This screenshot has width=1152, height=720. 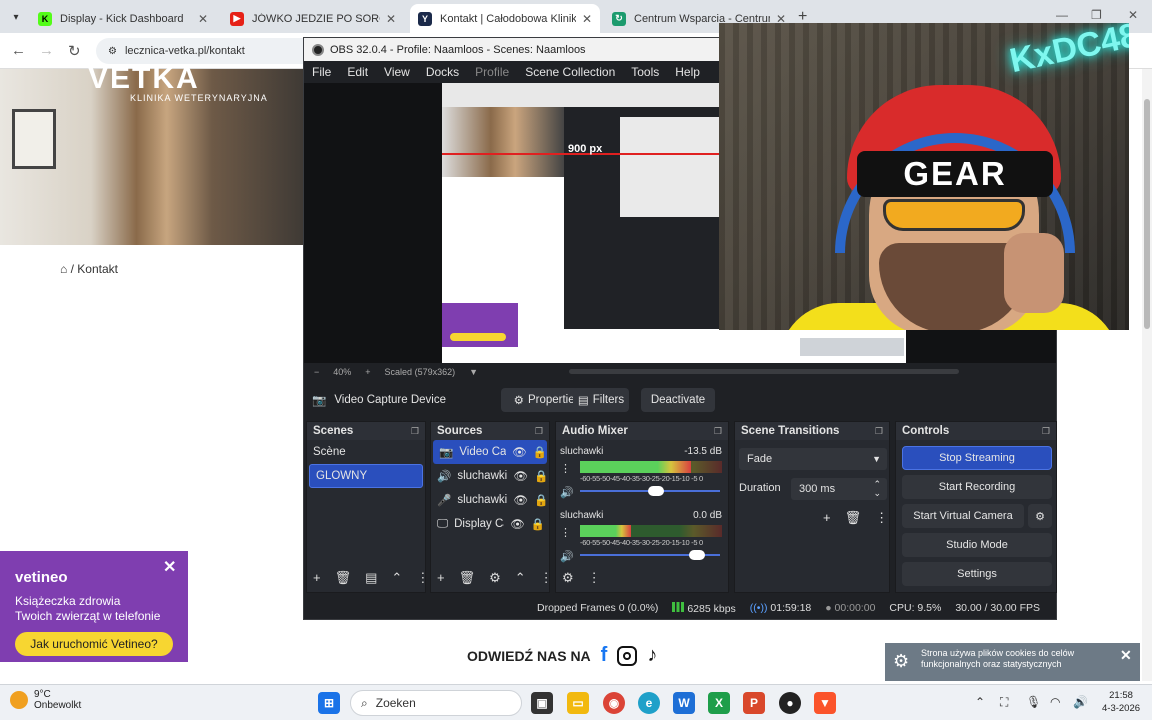 I want to click on tab-kick-dashboard: K Display - Kick Dashboard ✕, so click(x=123, y=18).